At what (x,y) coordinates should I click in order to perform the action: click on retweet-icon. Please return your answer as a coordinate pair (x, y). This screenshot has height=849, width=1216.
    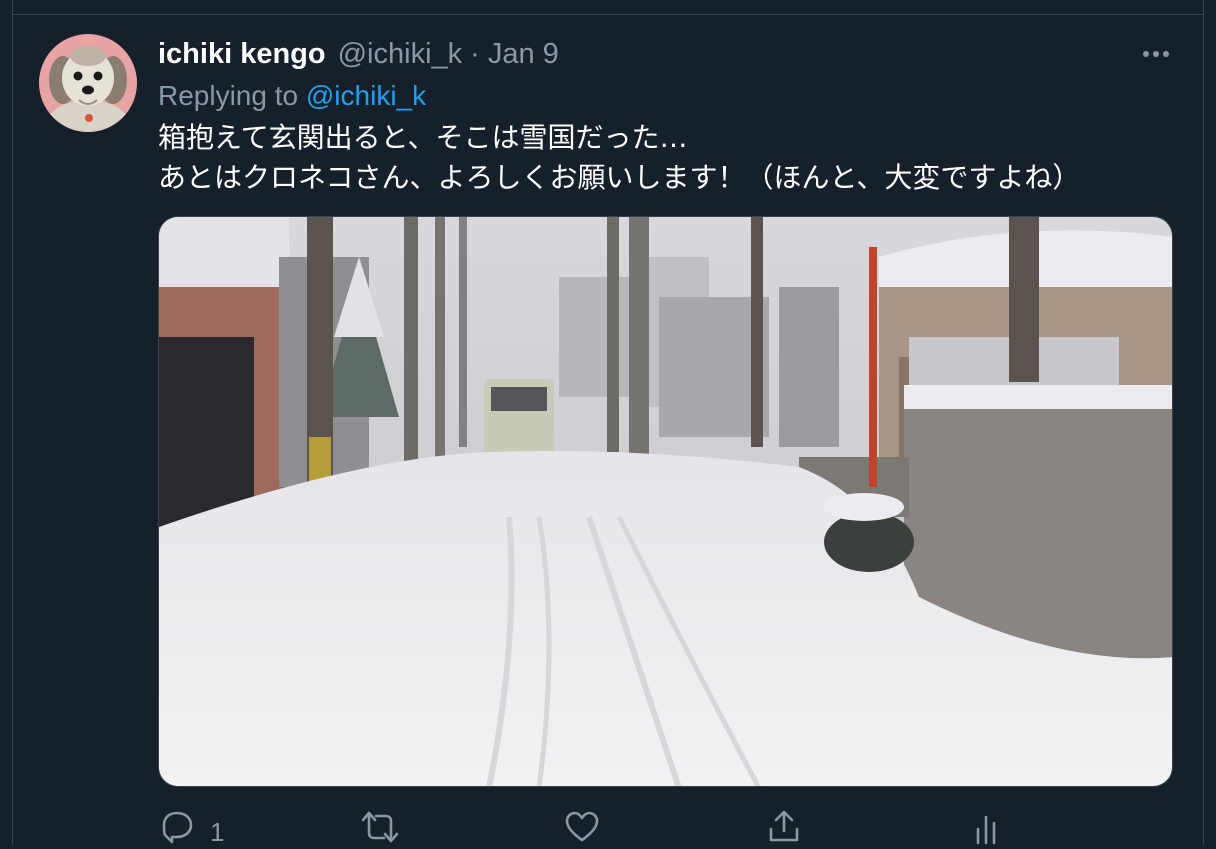
    Looking at the image, I should click on (380, 827).